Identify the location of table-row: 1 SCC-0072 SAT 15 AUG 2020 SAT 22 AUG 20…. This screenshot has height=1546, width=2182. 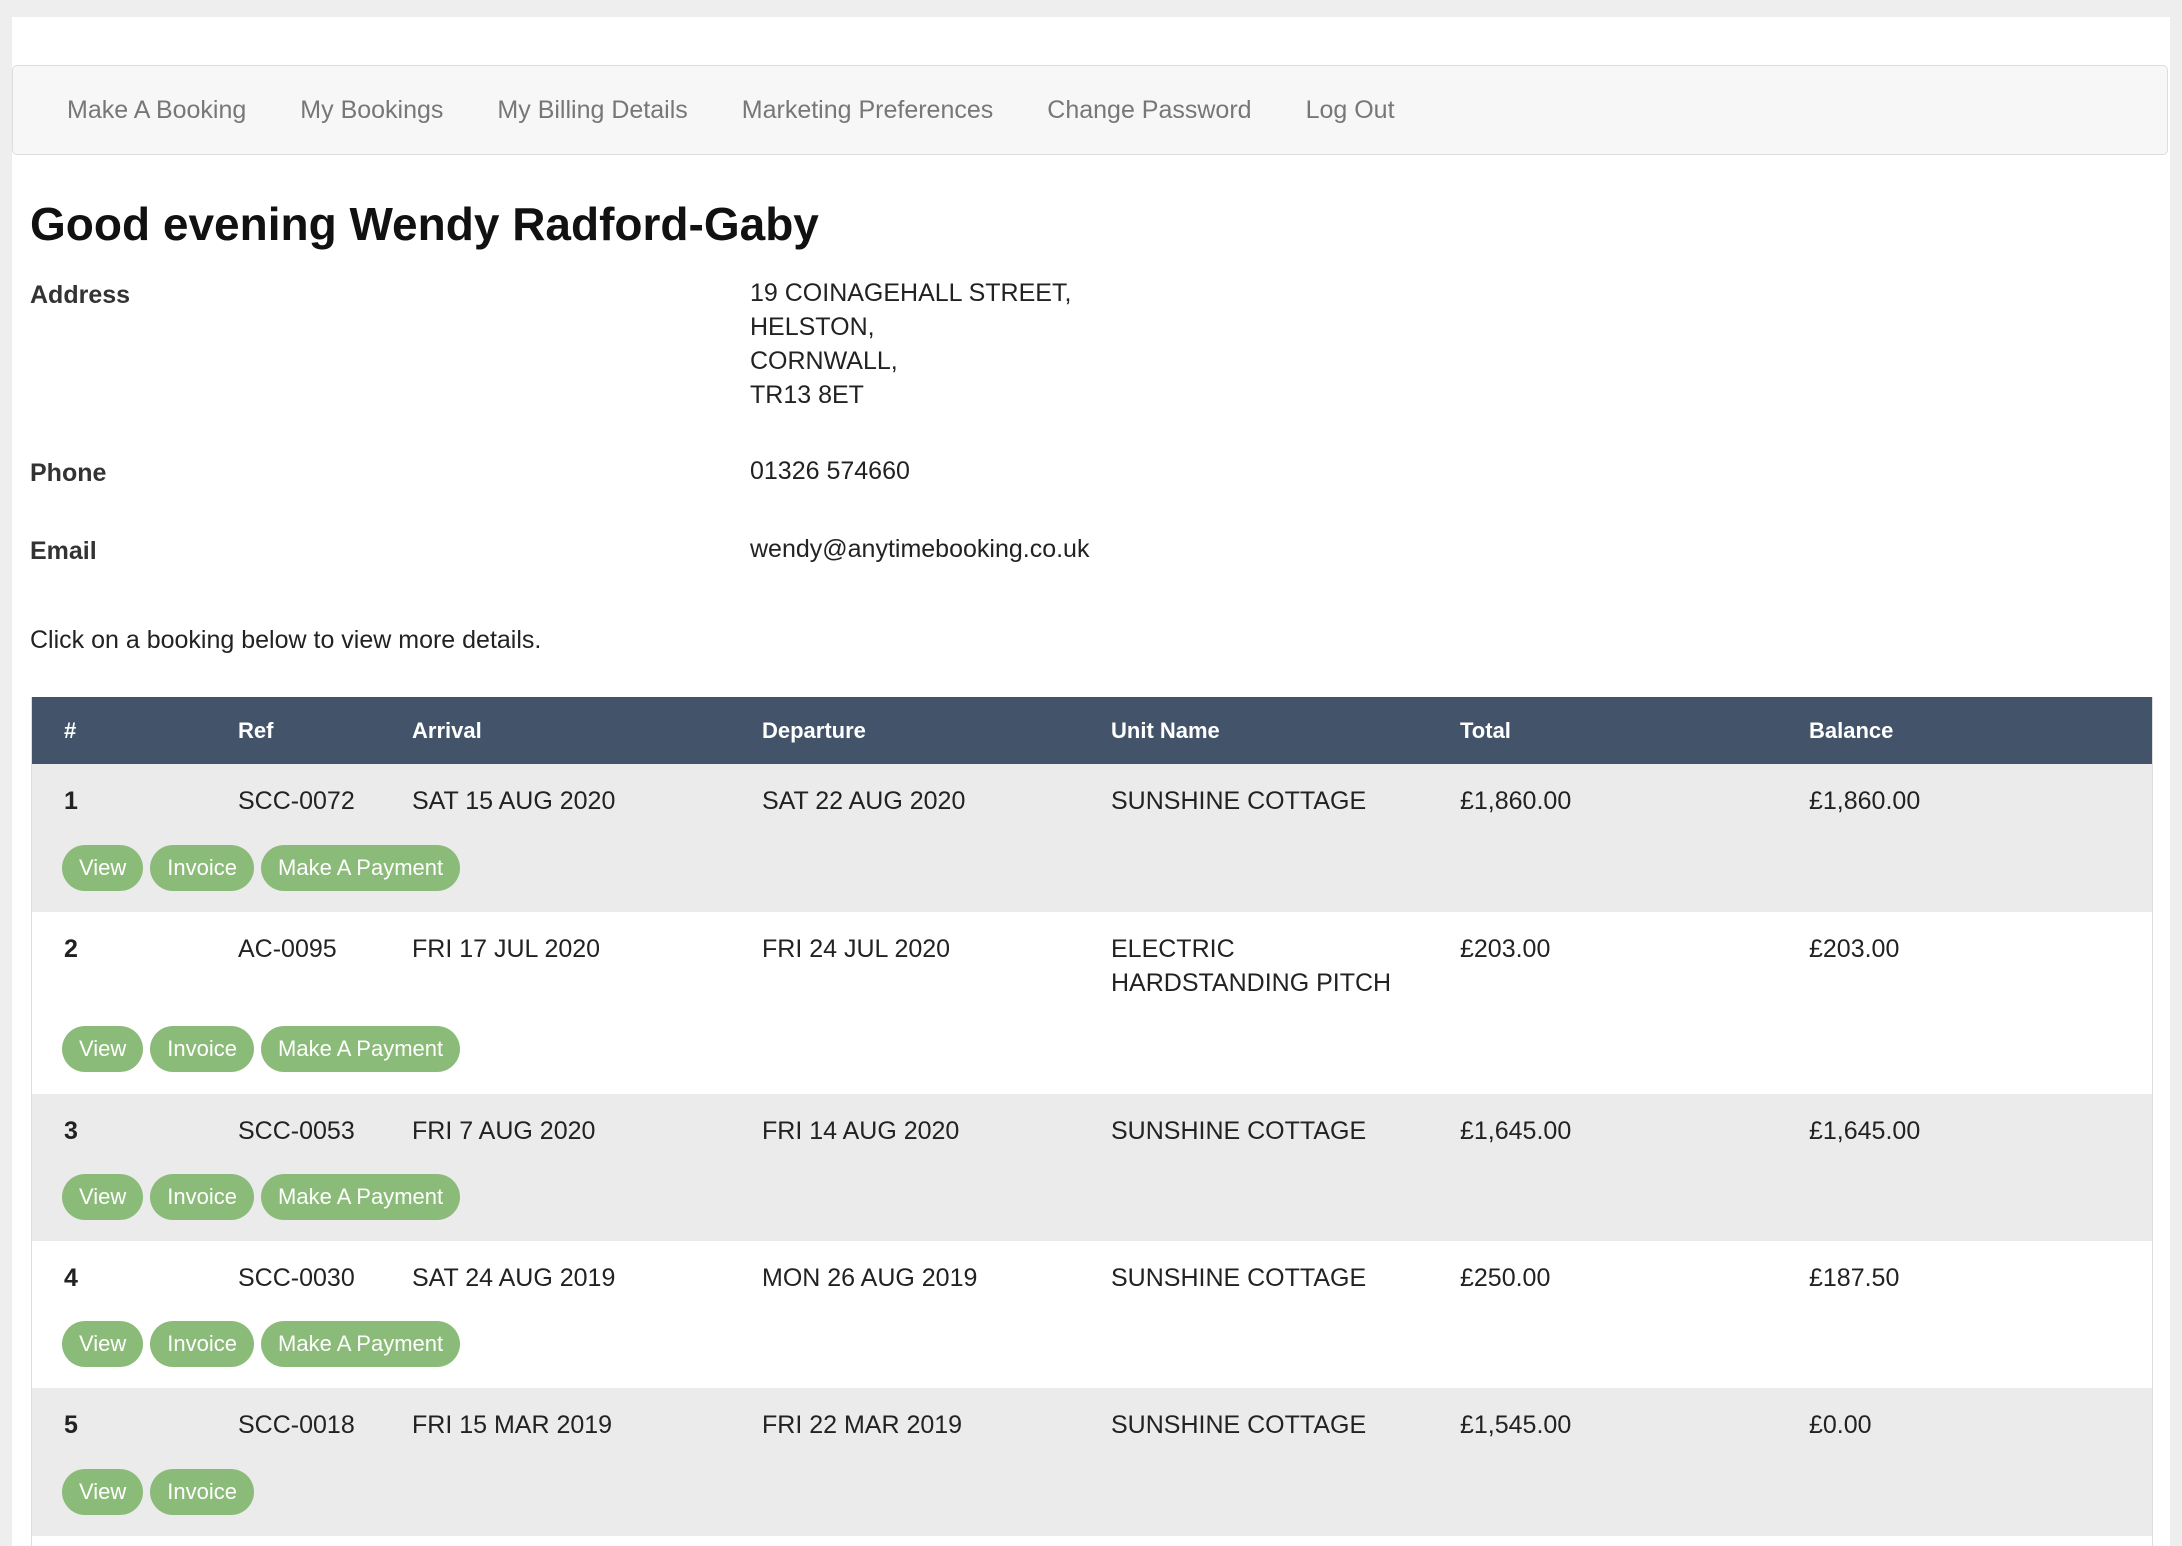
(1092, 838).